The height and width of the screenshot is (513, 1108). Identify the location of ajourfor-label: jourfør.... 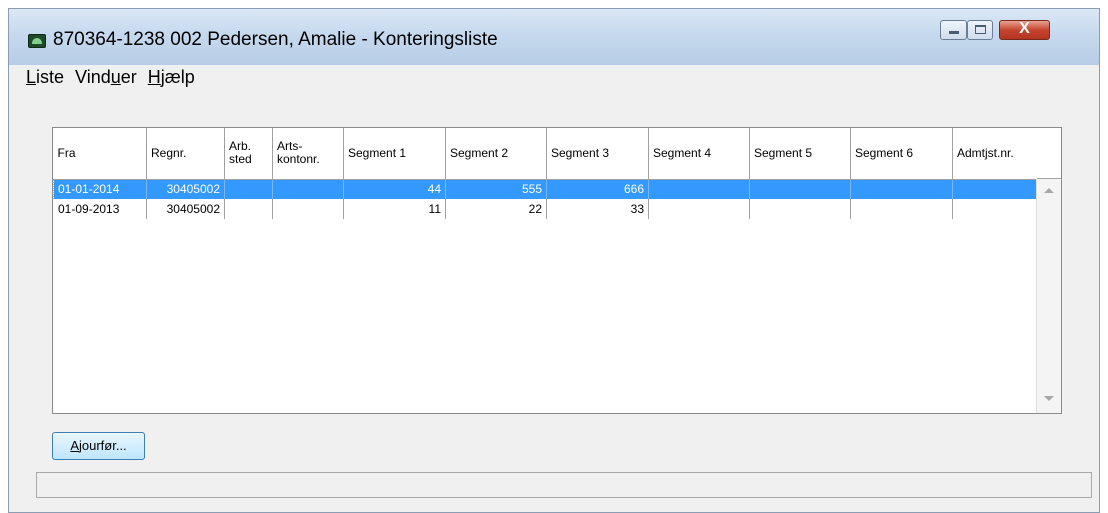
(102, 445).